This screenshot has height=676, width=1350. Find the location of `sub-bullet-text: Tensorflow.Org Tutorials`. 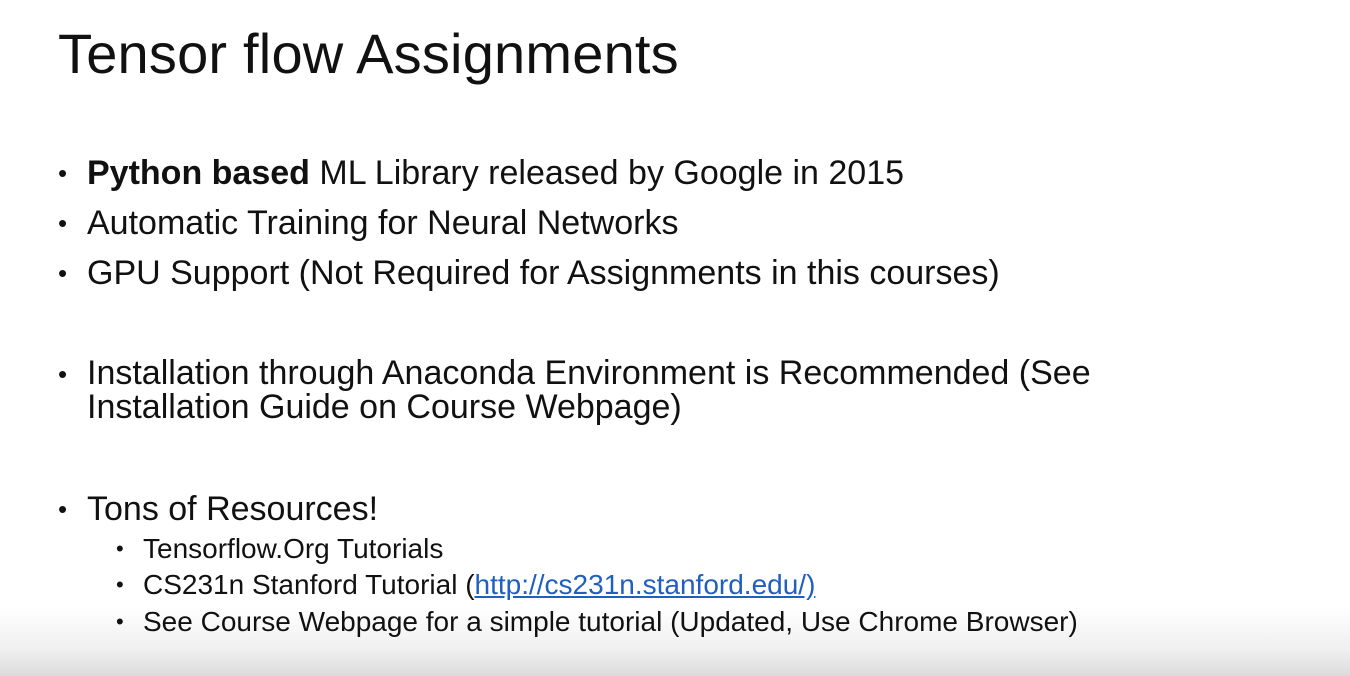

sub-bullet-text: Tensorflow.Org Tutorials is located at coordinates (293, 548).